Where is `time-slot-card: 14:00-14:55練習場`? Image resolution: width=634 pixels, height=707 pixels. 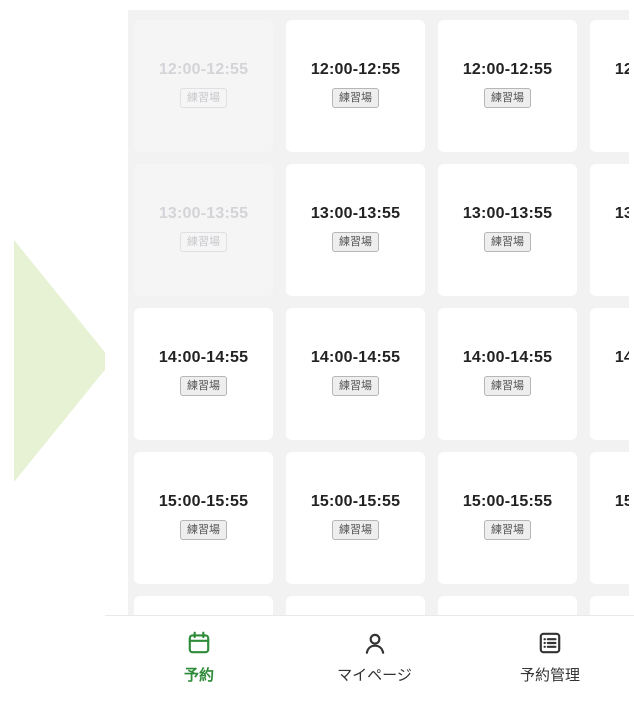 time-slot-card: 14:00-14:55練習場 is located at coordinates (609, 374).